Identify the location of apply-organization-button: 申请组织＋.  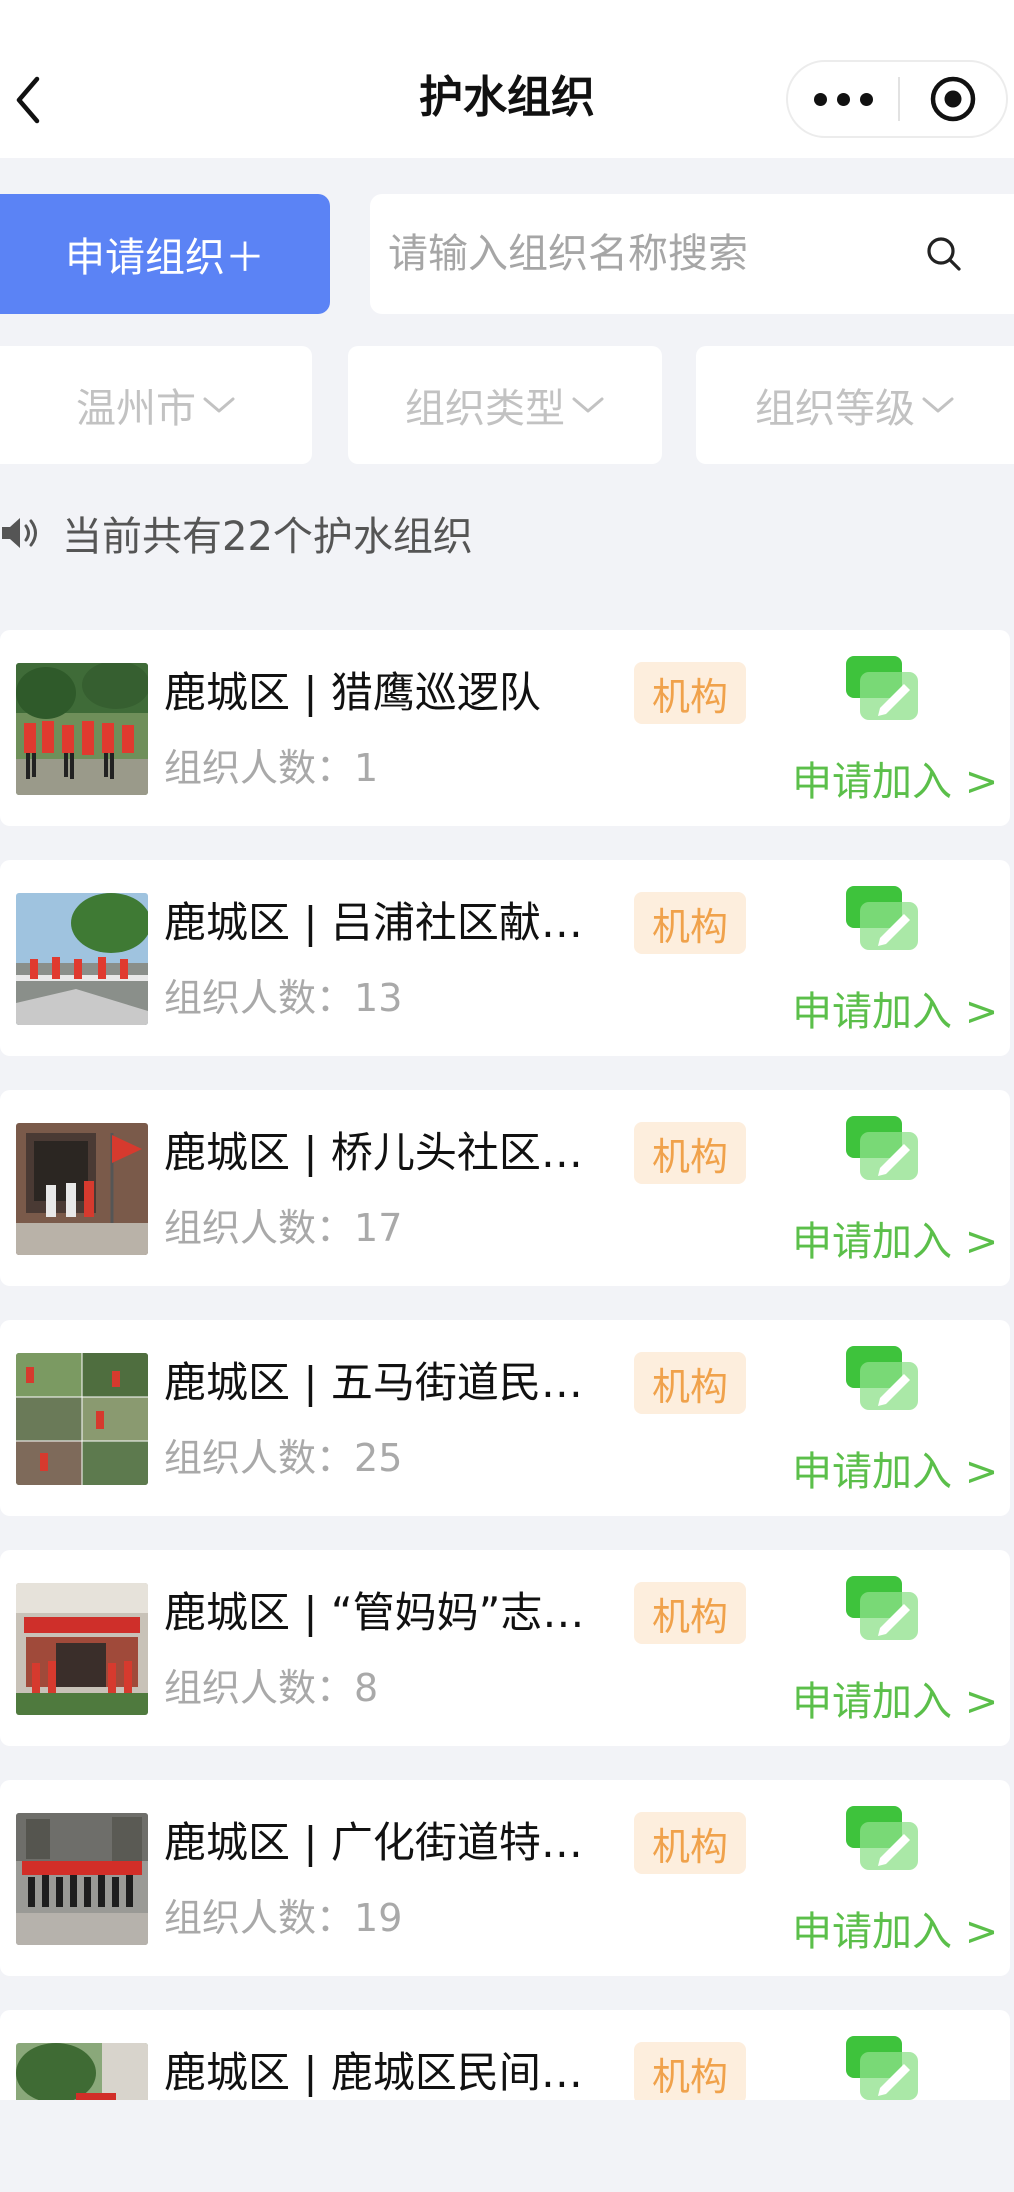
(165, 254).